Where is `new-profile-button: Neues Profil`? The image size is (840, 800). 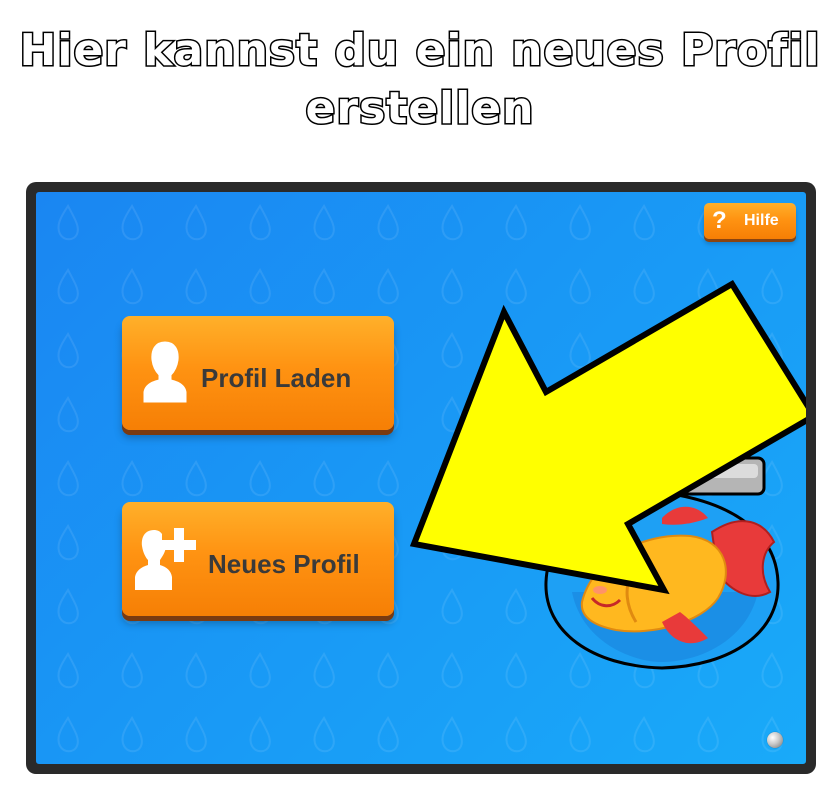 new-profile-button: Neues Profil is located at coordinates (258, 559).